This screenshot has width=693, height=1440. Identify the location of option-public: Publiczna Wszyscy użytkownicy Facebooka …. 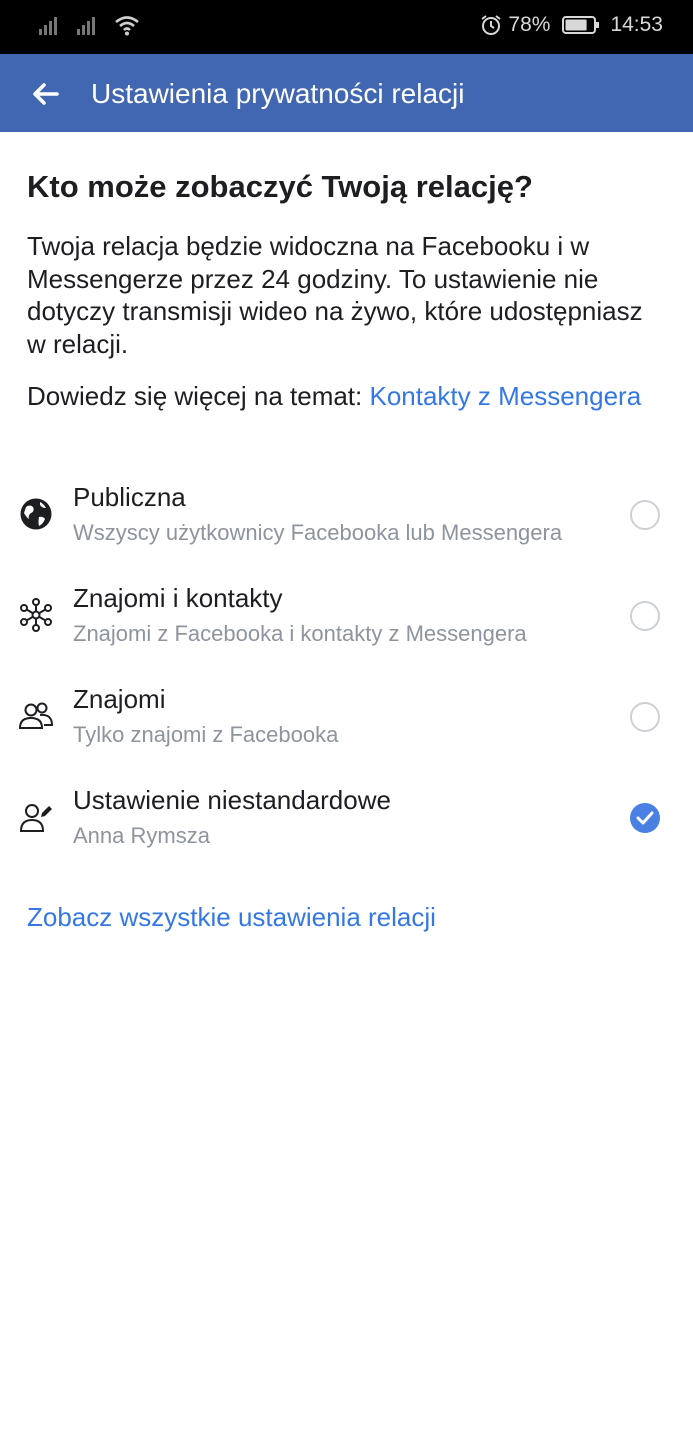
(346, 520).